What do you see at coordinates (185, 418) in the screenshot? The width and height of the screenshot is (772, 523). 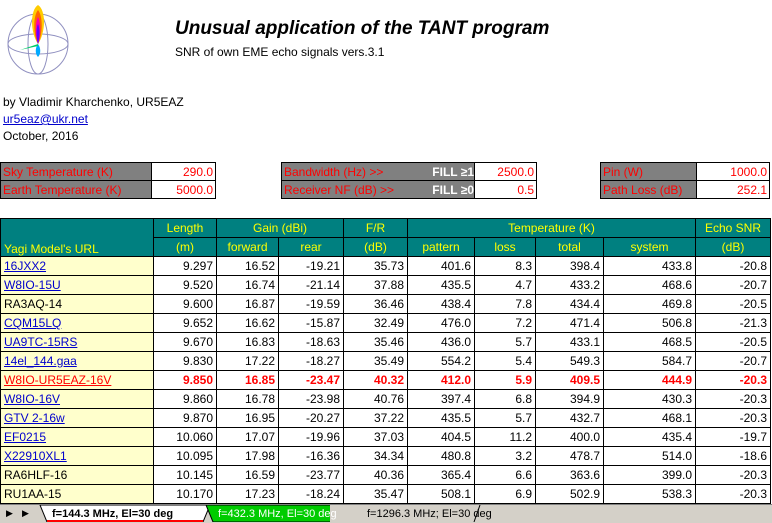 I see `length-cell: 9.870` at bounding box center [185, 418].